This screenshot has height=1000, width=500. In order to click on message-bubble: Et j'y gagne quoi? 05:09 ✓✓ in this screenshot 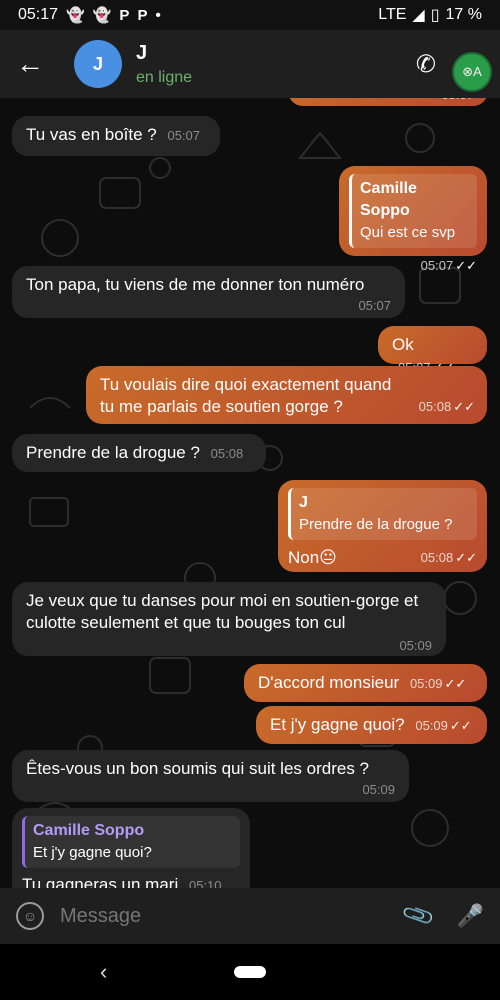, I will do `click(371, 725)`.